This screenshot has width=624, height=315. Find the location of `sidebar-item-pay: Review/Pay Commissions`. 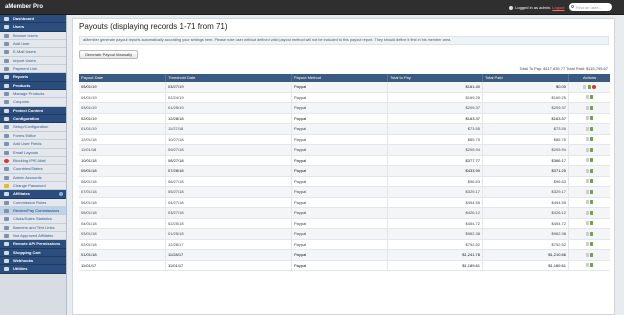

sidebar-item-pay: Review/Pay Commissions is located at coordinates (33, 211).